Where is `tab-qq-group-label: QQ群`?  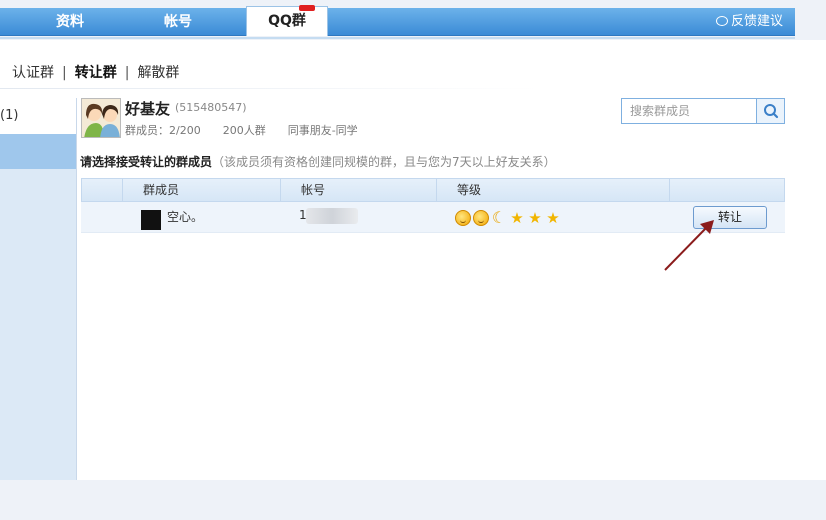 tab-qq-group-label: QQ群 is located at coordinates (287, 21).